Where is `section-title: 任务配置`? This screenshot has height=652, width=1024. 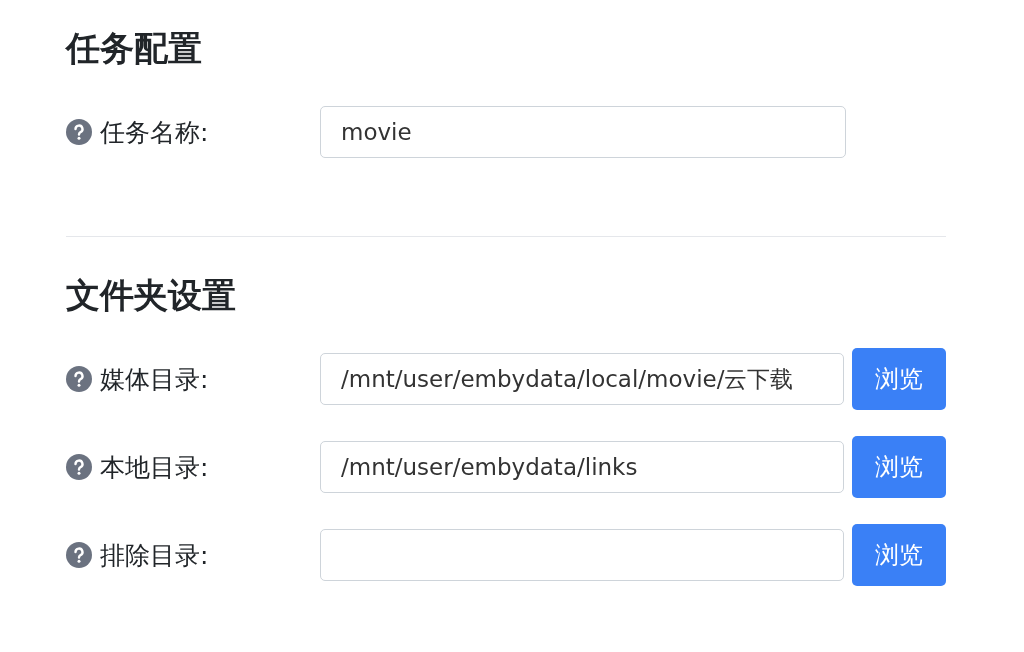 section-title: 任务配置 is located at coordinates (134, 48).